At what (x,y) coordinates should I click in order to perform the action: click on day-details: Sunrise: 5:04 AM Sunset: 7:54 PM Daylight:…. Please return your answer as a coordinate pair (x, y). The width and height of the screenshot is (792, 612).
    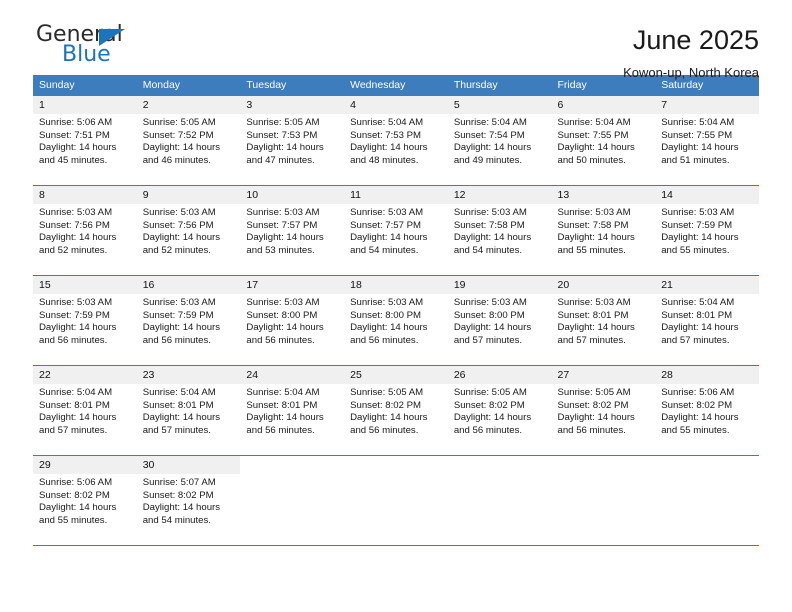
    Looking at the image, I should click on (499, 149).